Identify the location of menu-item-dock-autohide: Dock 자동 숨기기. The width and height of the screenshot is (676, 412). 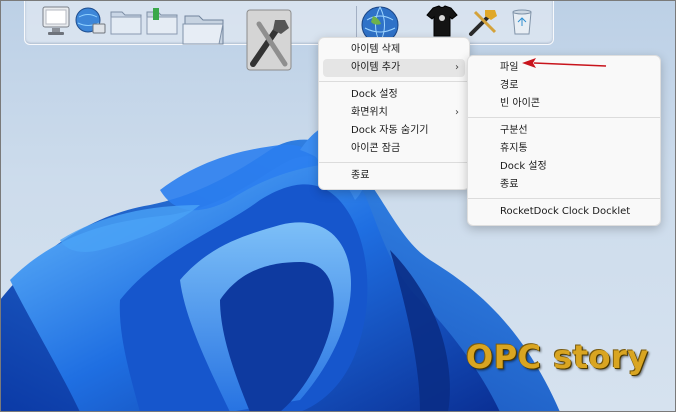
(394, 131).